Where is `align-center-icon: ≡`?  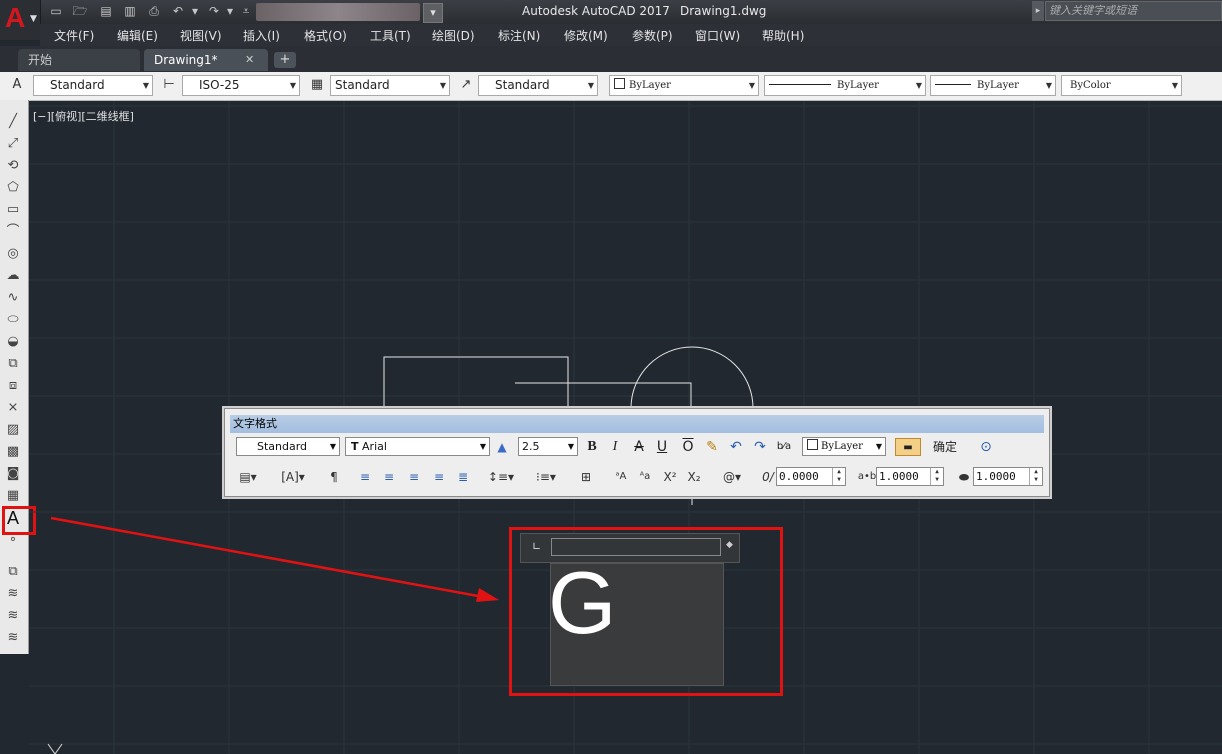 align-center-icon: ≡ is located at coordinates (389, 477).